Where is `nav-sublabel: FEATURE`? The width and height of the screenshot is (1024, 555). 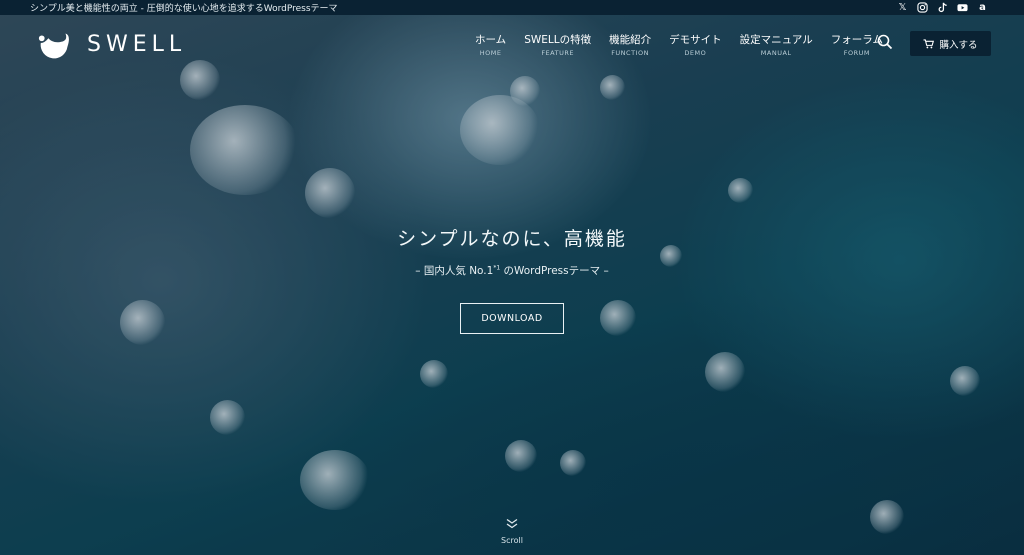 nav-sublabel: FEATURE is located at coordinates (557, 53).